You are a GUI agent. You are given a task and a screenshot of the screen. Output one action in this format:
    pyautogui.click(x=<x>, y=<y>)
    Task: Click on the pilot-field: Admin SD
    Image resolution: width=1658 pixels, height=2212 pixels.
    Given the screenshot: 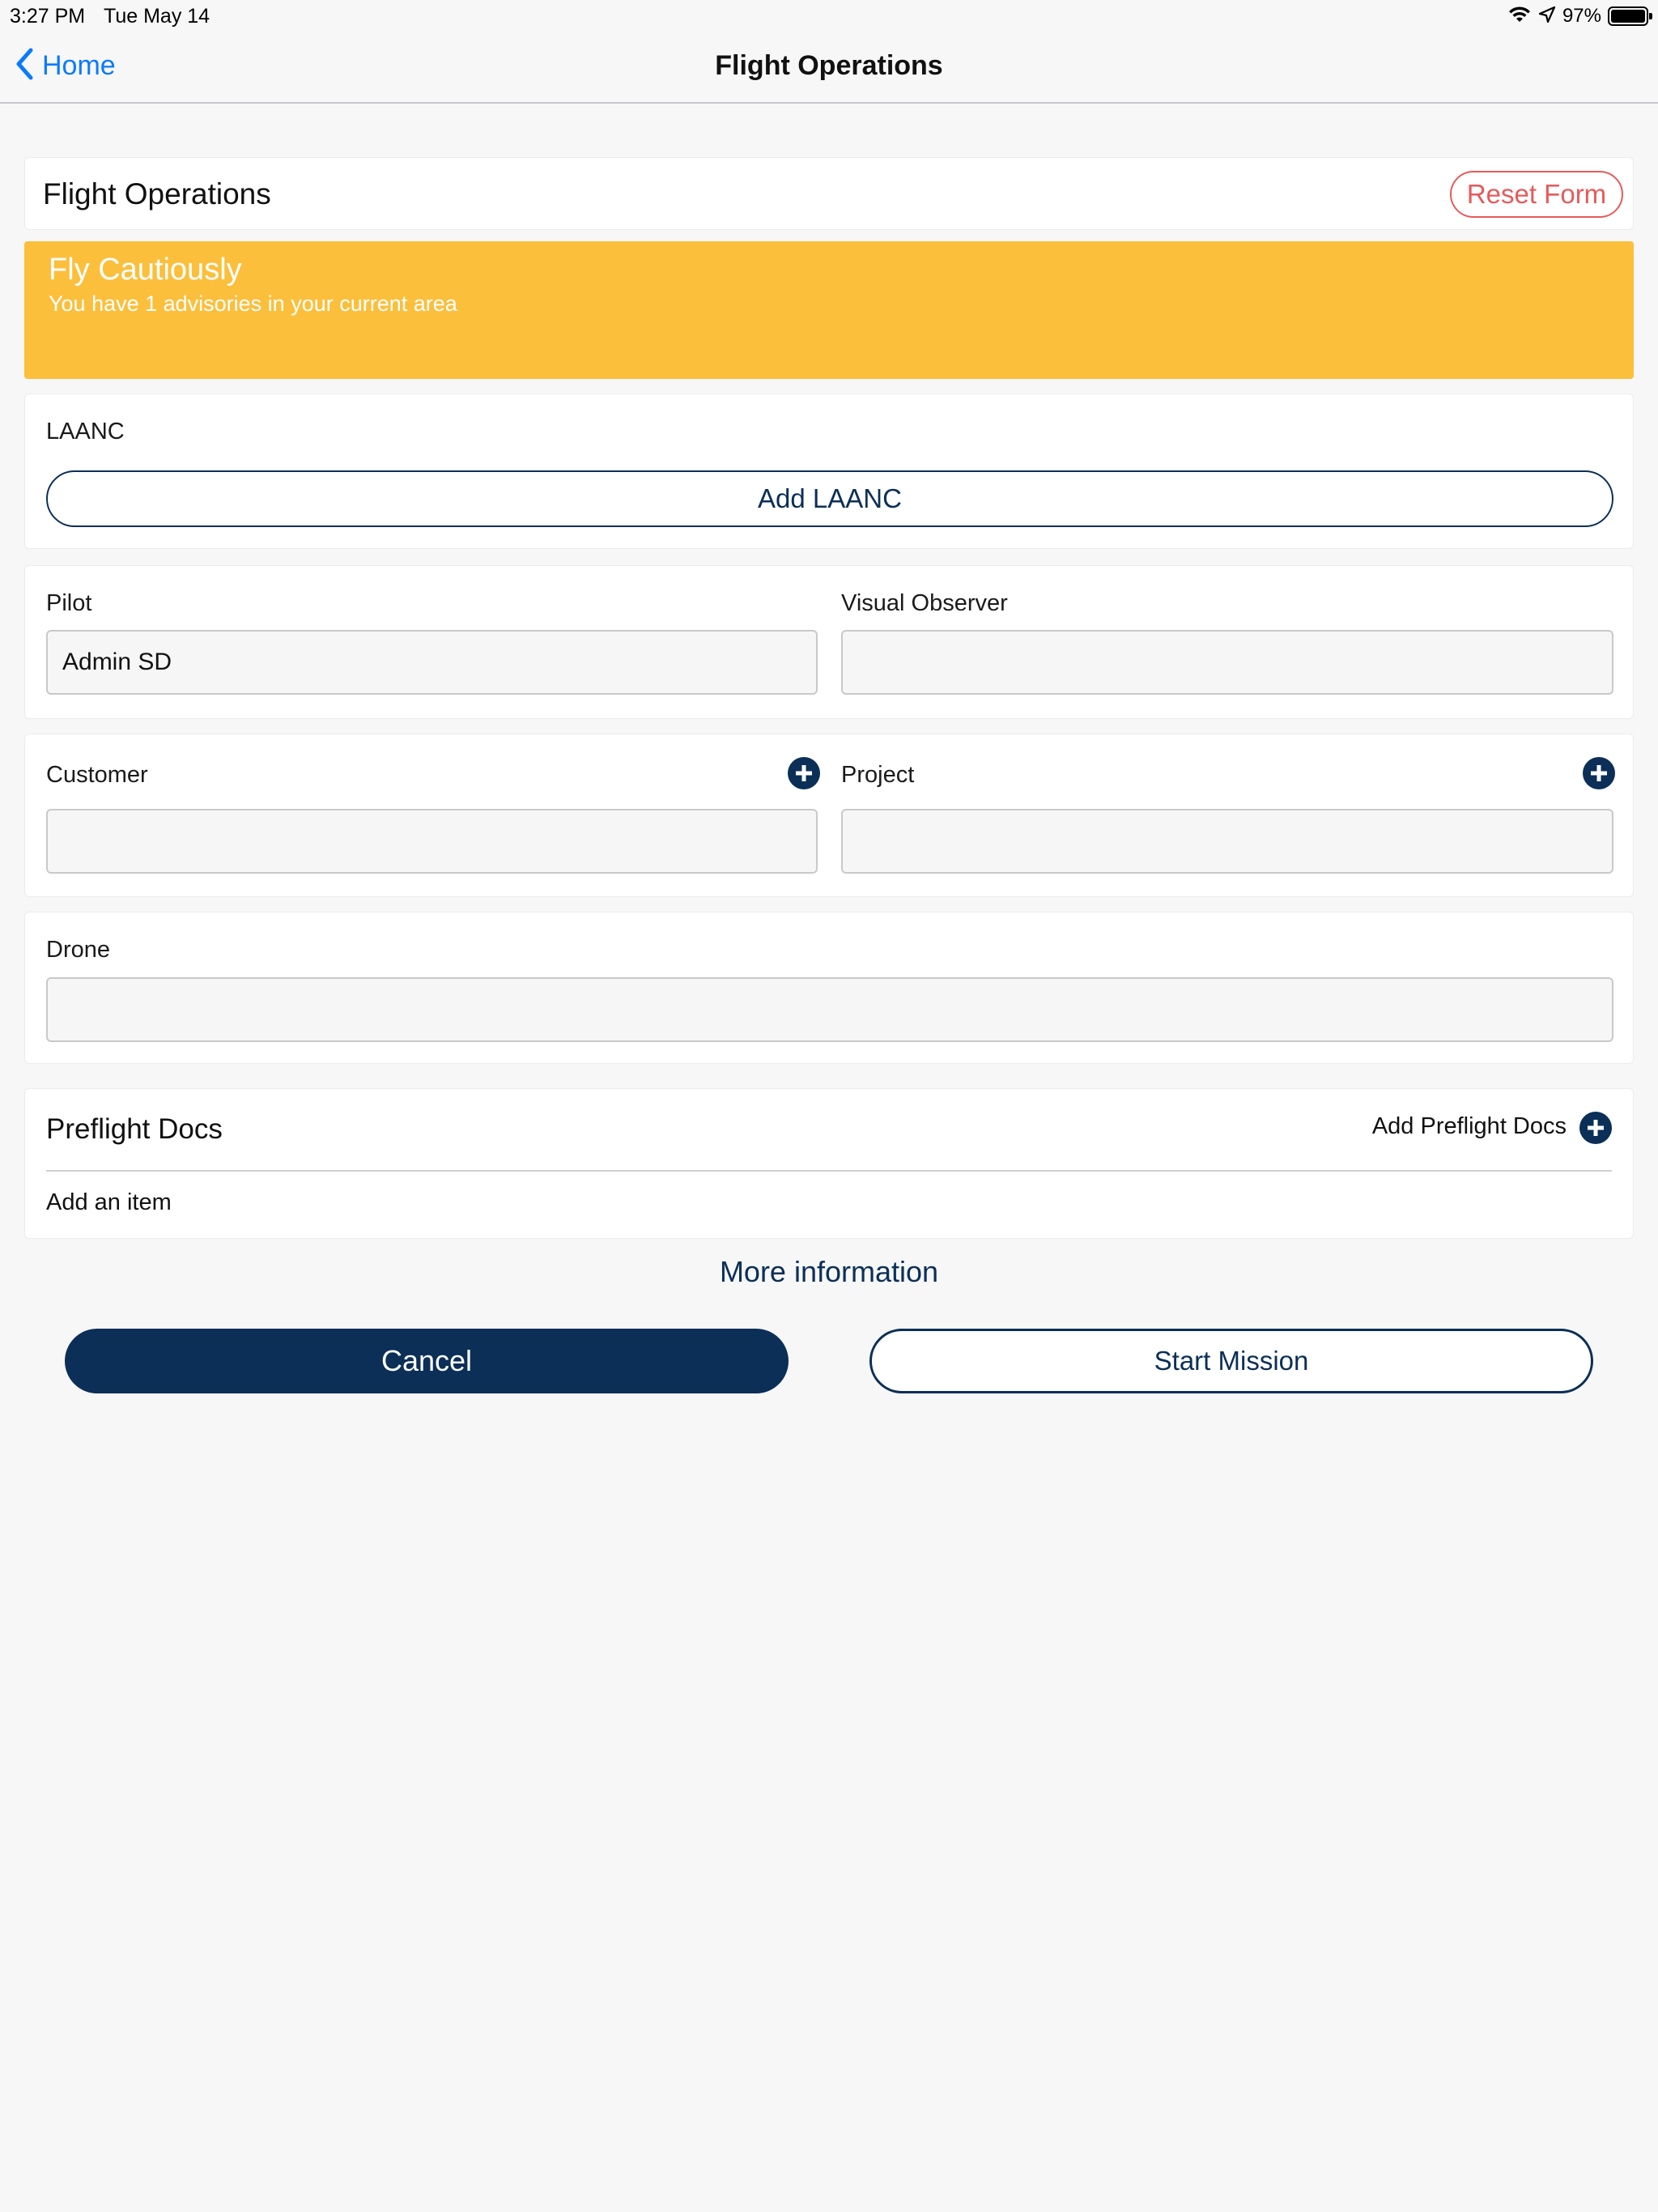 What is the action you would take?
    pyautogui.click(x=432, y=662)
    